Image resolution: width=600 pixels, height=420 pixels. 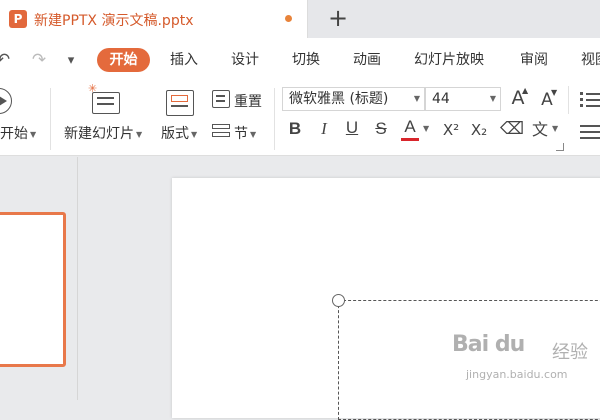 I want to click on section-button: 节 ▼, so click(x=245, y=133).